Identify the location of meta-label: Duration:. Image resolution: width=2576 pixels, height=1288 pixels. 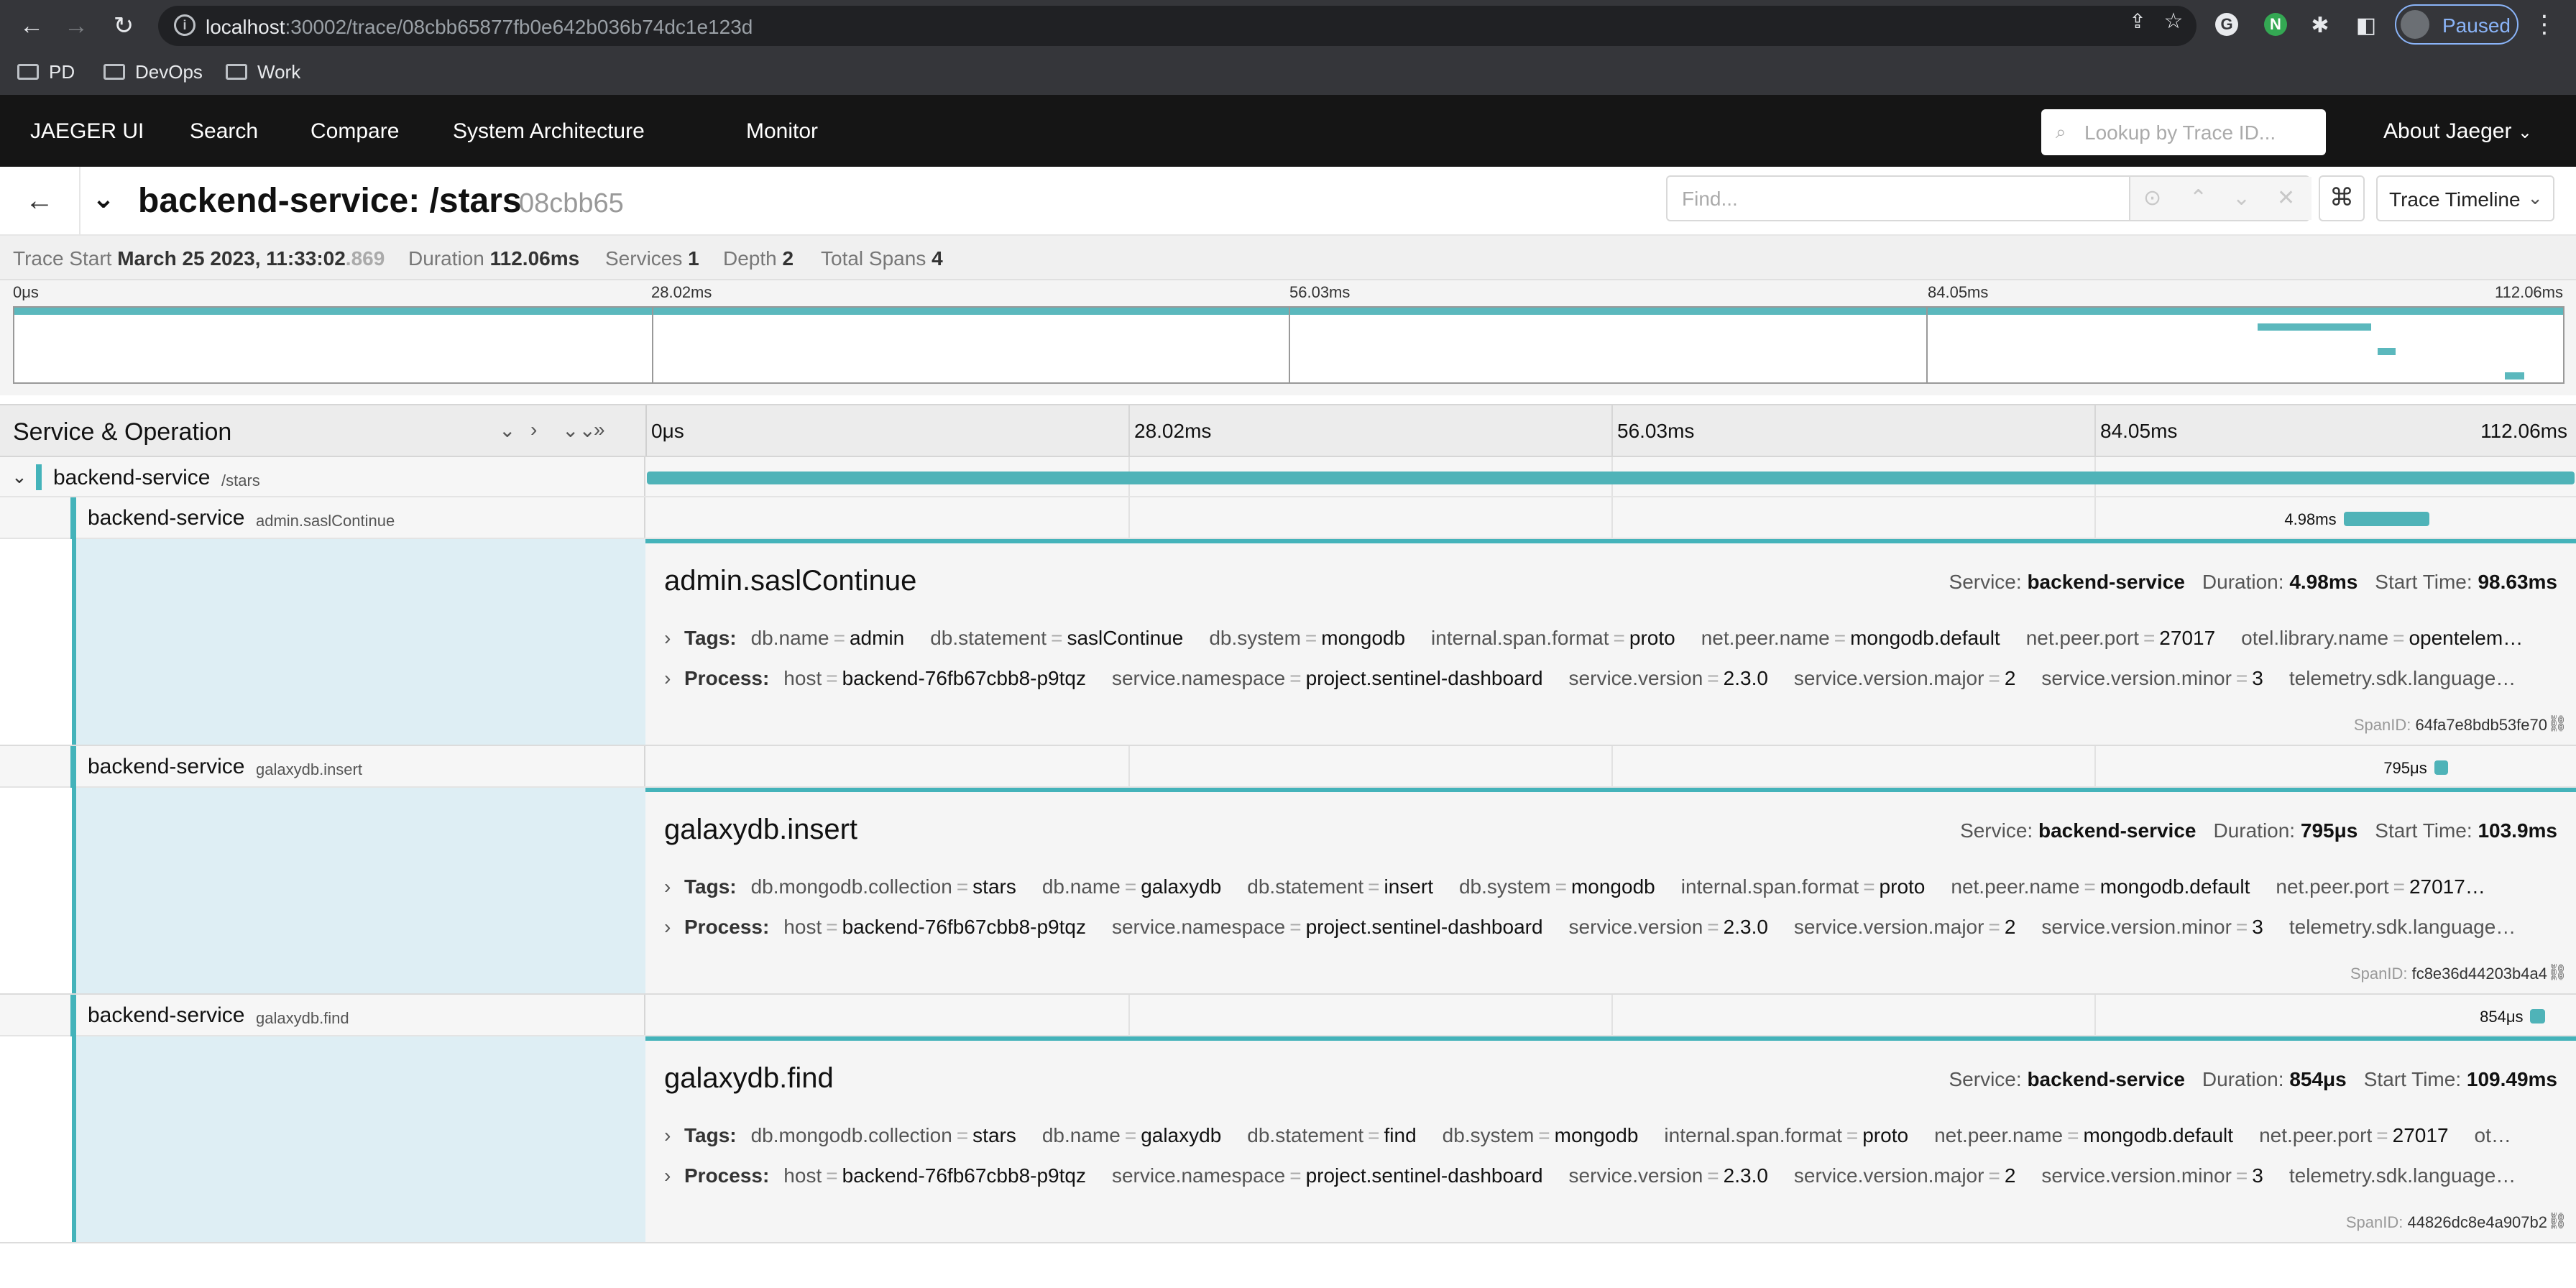
(2254, 830).